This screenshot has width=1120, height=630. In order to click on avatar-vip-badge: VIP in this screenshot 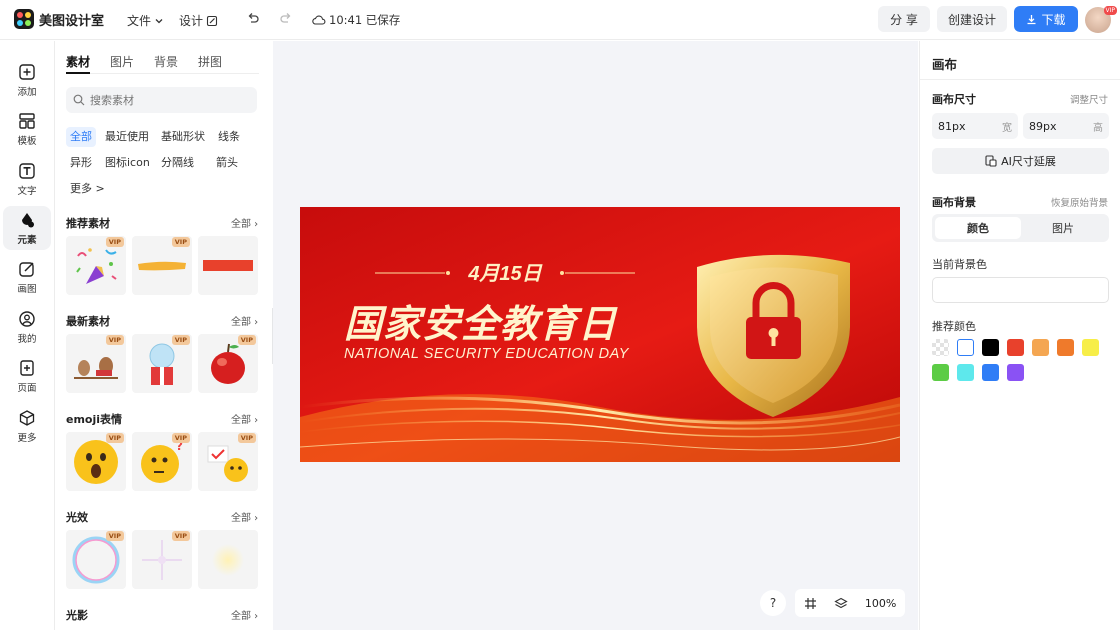, I will do `click(1110, 10)`.